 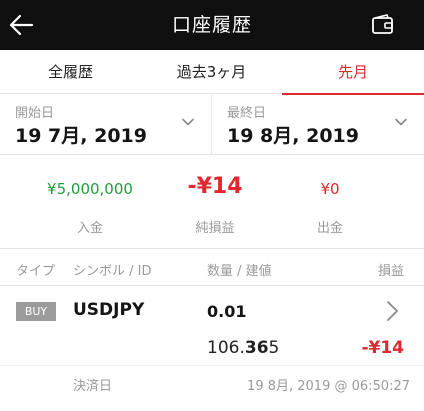 I want to click on date-range: 開始日 19 7月, 2019 最終日 19 8月, 2019, so click(x=212, y=125).